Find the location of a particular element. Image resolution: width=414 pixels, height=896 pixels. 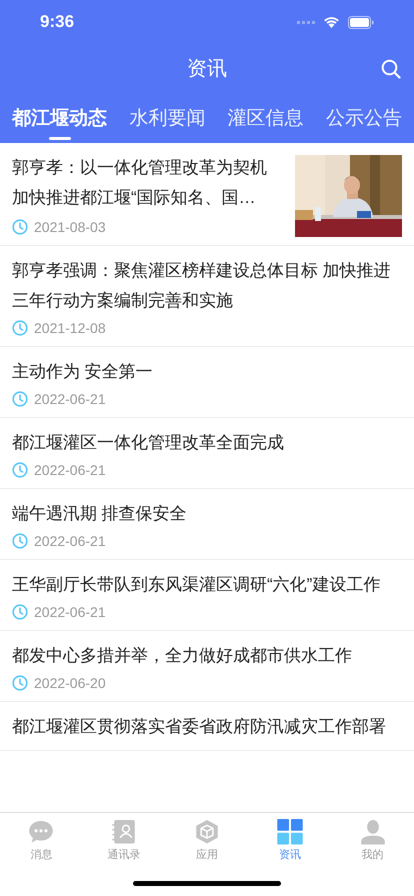

news-title: 王华副厅长带队到东风渠灌区调研“六化”建设工作 is located at coordinates (207, 585).